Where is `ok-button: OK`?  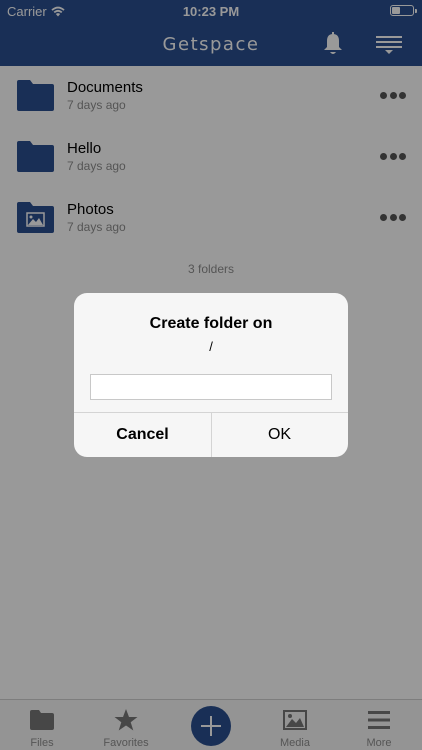
ok-button: OK is located at coordinates (279, 435).